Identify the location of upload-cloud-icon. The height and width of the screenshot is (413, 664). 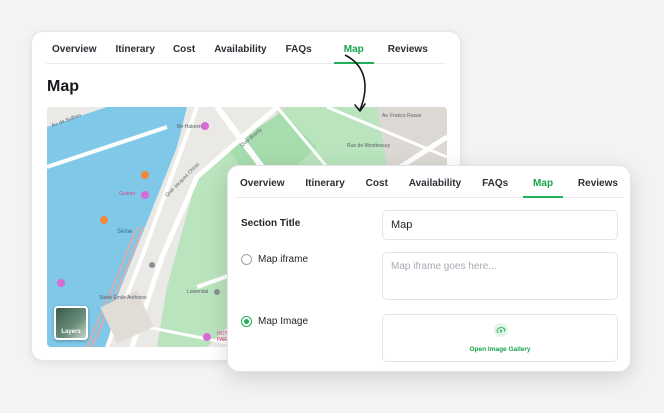
(501, 330).